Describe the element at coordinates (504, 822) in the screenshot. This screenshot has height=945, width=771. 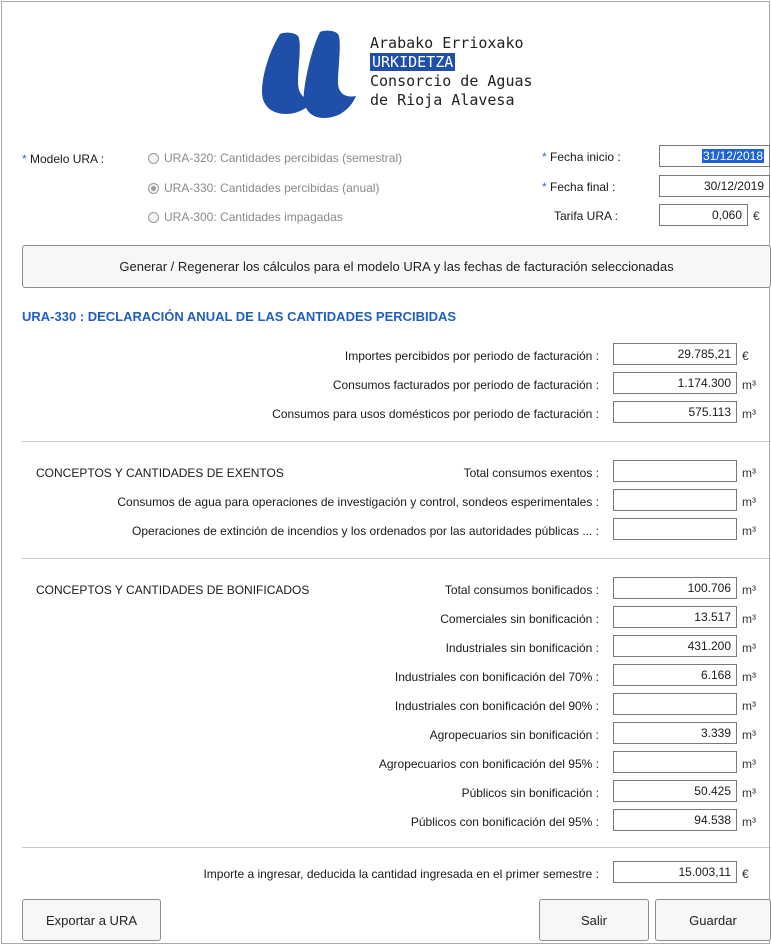
I see `publicos-95-label: Públicos con bonificación del 95% :` at that location.